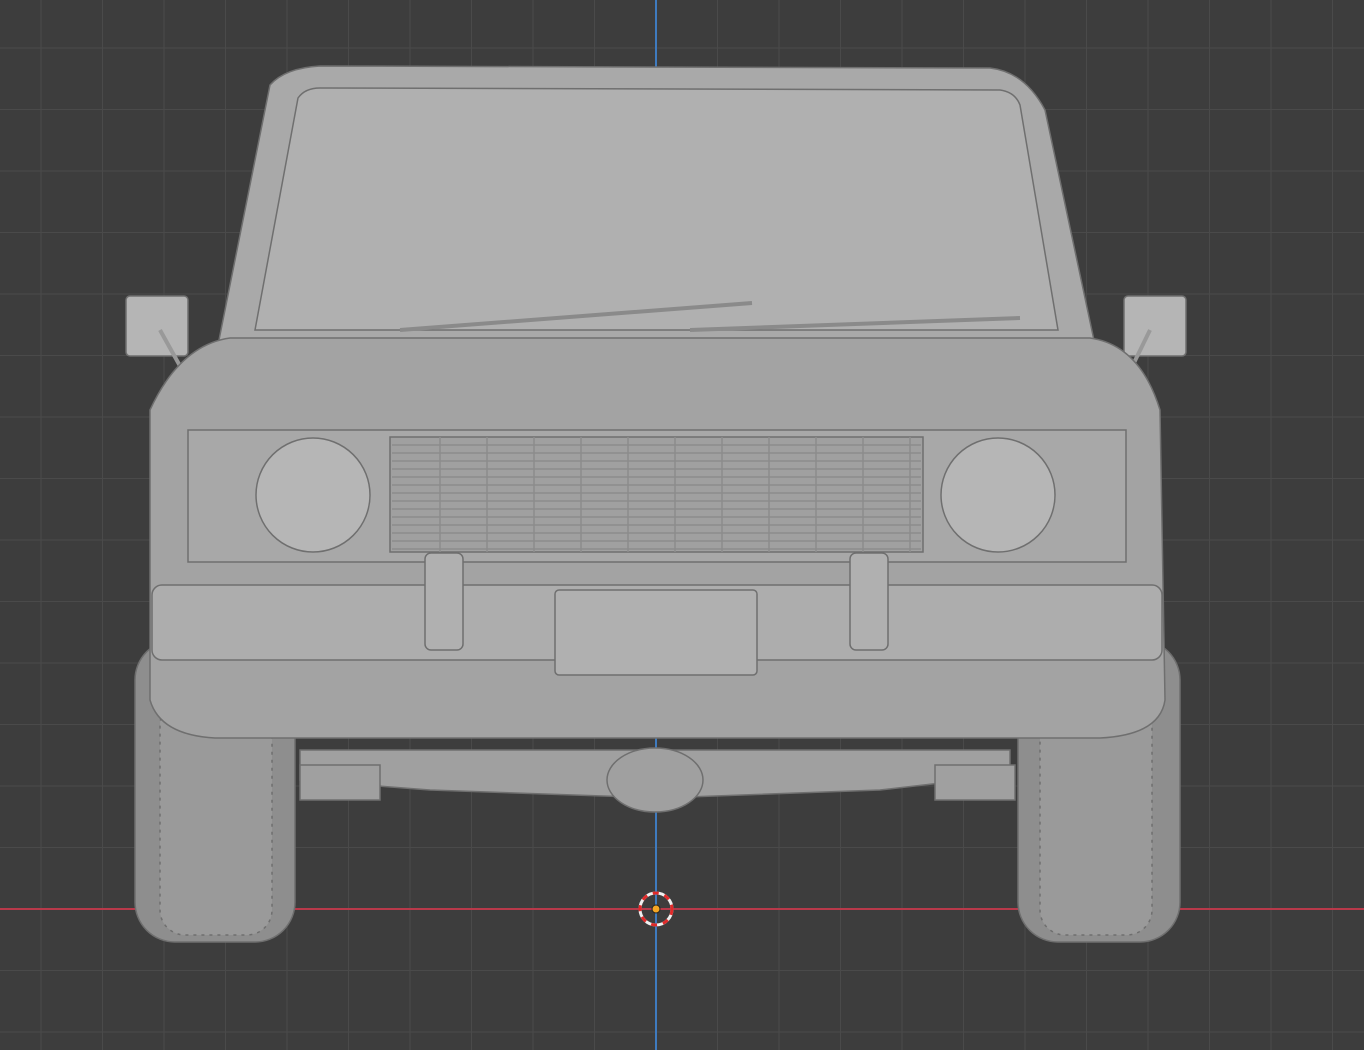  What do you see at coordinates (444, 601) in the screenshot?
I see `left-bumper-guard` at bounding box center [444, 601].